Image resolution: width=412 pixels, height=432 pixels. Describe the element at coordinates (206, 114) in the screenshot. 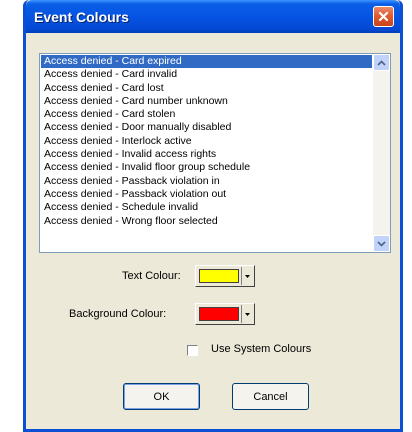

I see `list-item: Access denied - Card stolen` at that location.